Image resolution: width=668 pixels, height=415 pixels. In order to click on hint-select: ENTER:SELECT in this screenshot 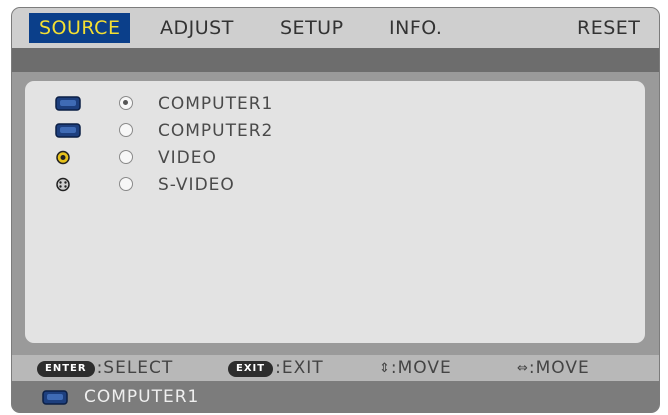, I will do `click(105, 368)`.